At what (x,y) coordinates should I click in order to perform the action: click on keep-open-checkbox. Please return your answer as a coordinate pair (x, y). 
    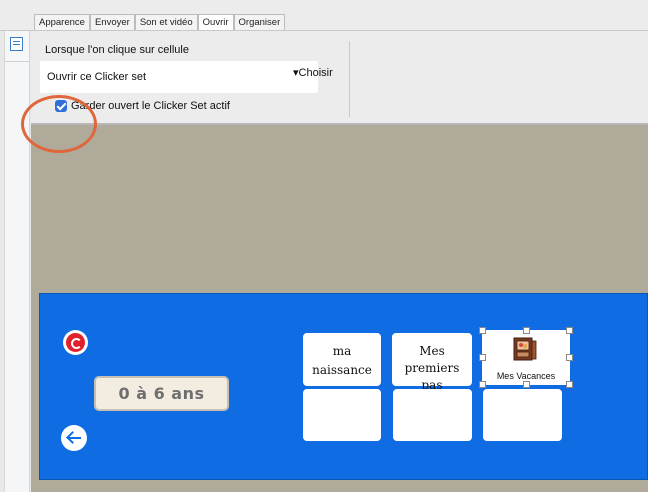
    Looking at the image, I should click on (61, 106).